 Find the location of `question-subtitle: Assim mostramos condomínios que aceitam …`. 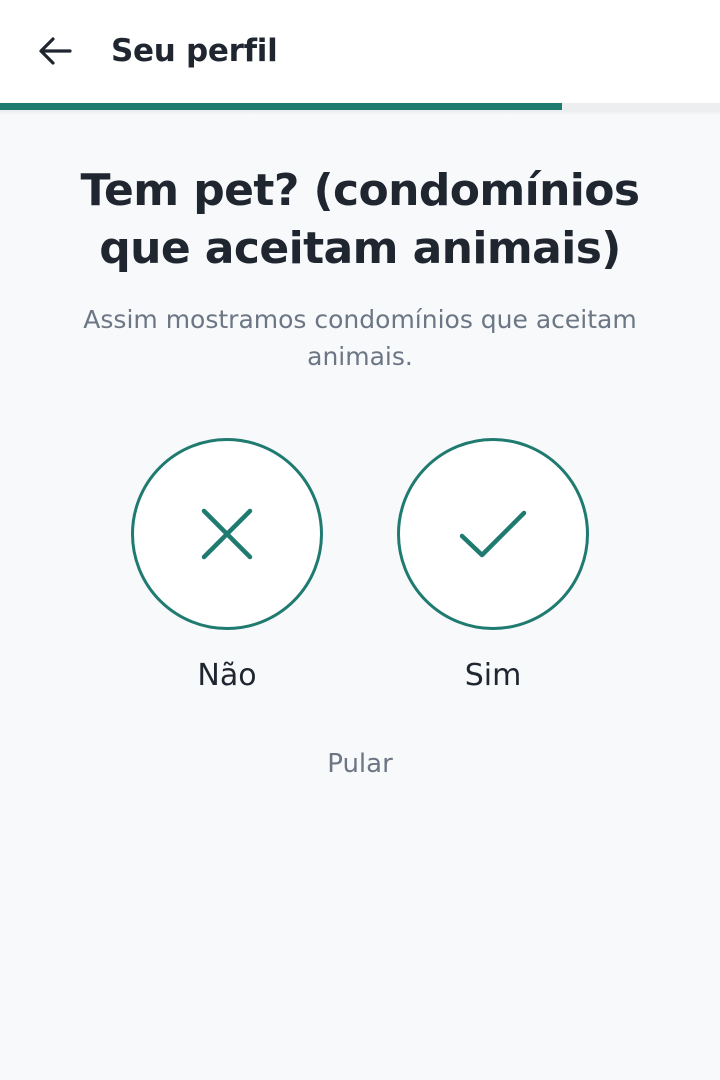

question-subtitle: Assim mostramos condomínios que aceitam … is located at coordinates (360, 338).